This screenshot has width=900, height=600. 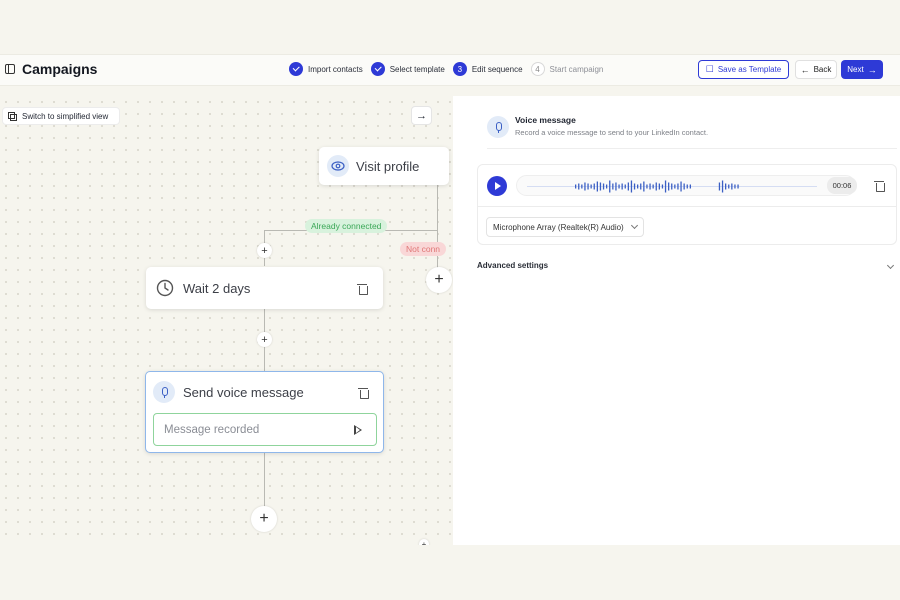 I want to click on audio-waveform, so click(x=686, y=185).